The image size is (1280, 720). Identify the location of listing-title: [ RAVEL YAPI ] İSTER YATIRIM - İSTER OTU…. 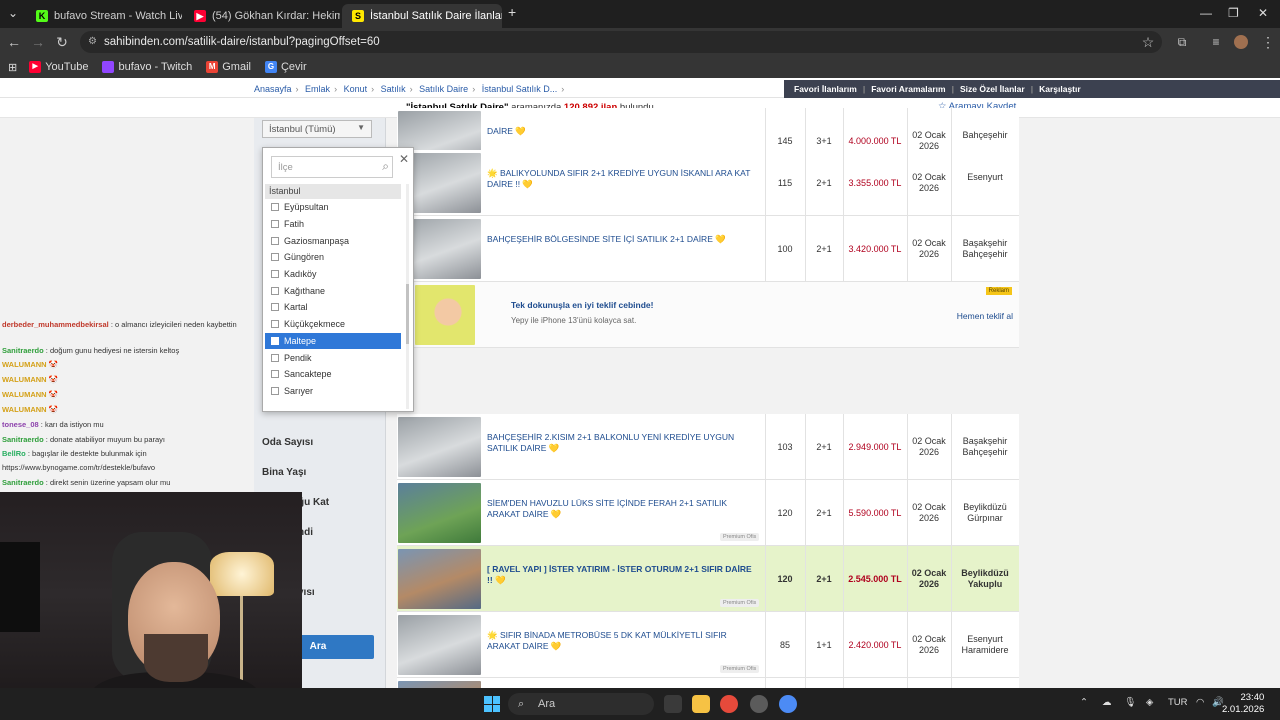
(622, 575).